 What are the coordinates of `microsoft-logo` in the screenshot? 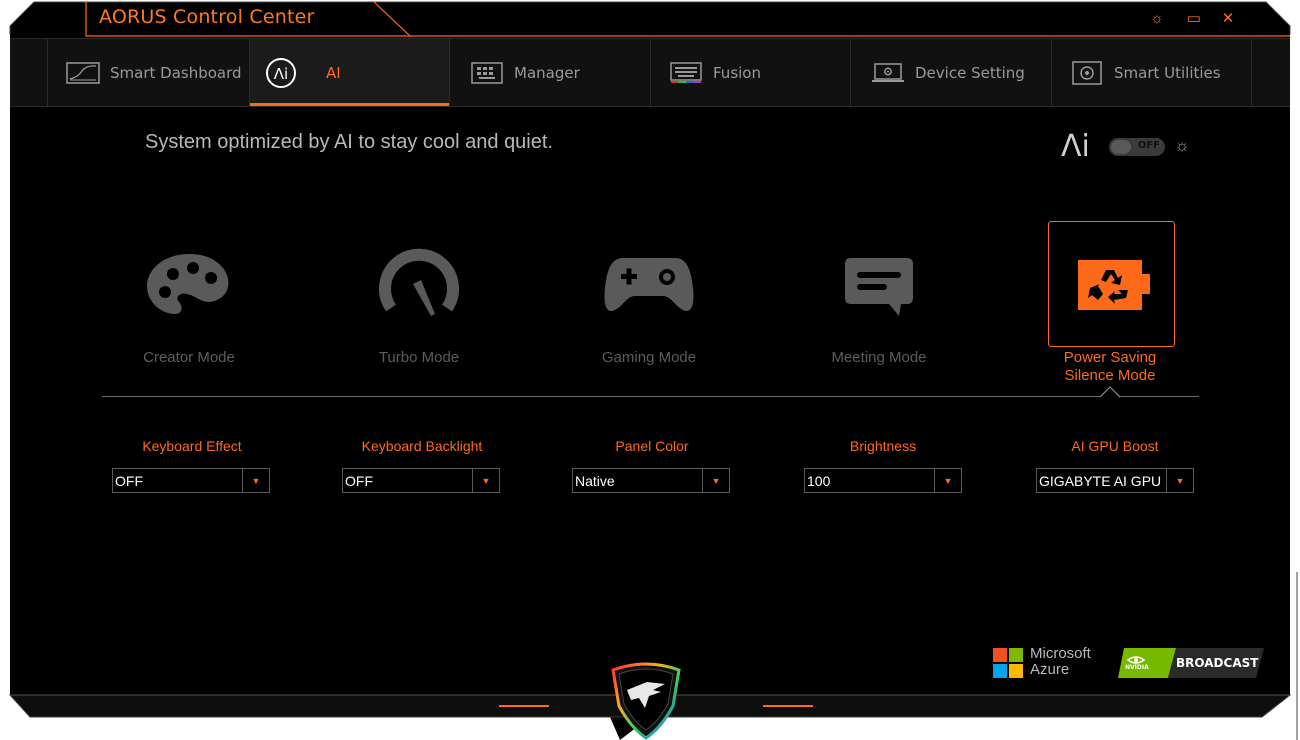 It's located at (1008, 663).